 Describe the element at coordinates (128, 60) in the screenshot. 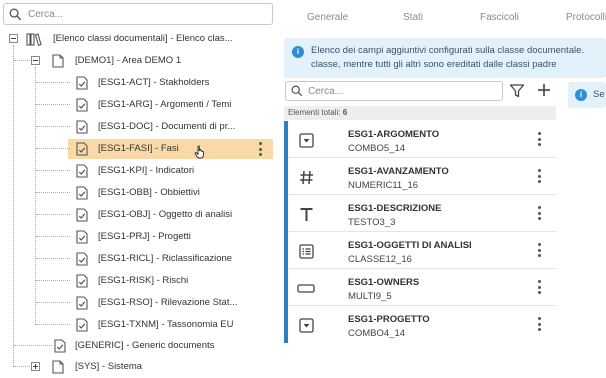

I see `tree-item-demo1: [DEMO1] - Area DEMO 1` at that location.